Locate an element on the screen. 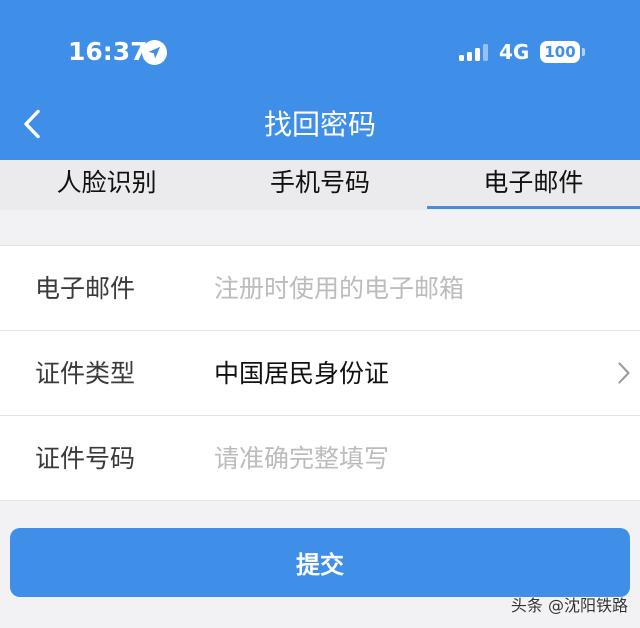 Image resolution: width=640 pixels, height=628 pixels. battery-level: 100 is located at coordinates (560, 51).